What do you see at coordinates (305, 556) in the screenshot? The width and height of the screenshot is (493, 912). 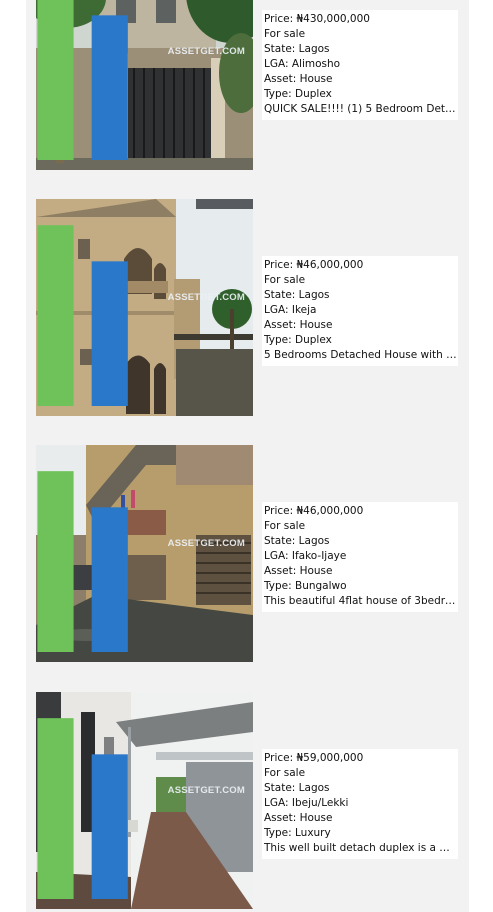 I see `listing-lga: LGA: Ifako-Ijaye` at bounding box center [305, 556].